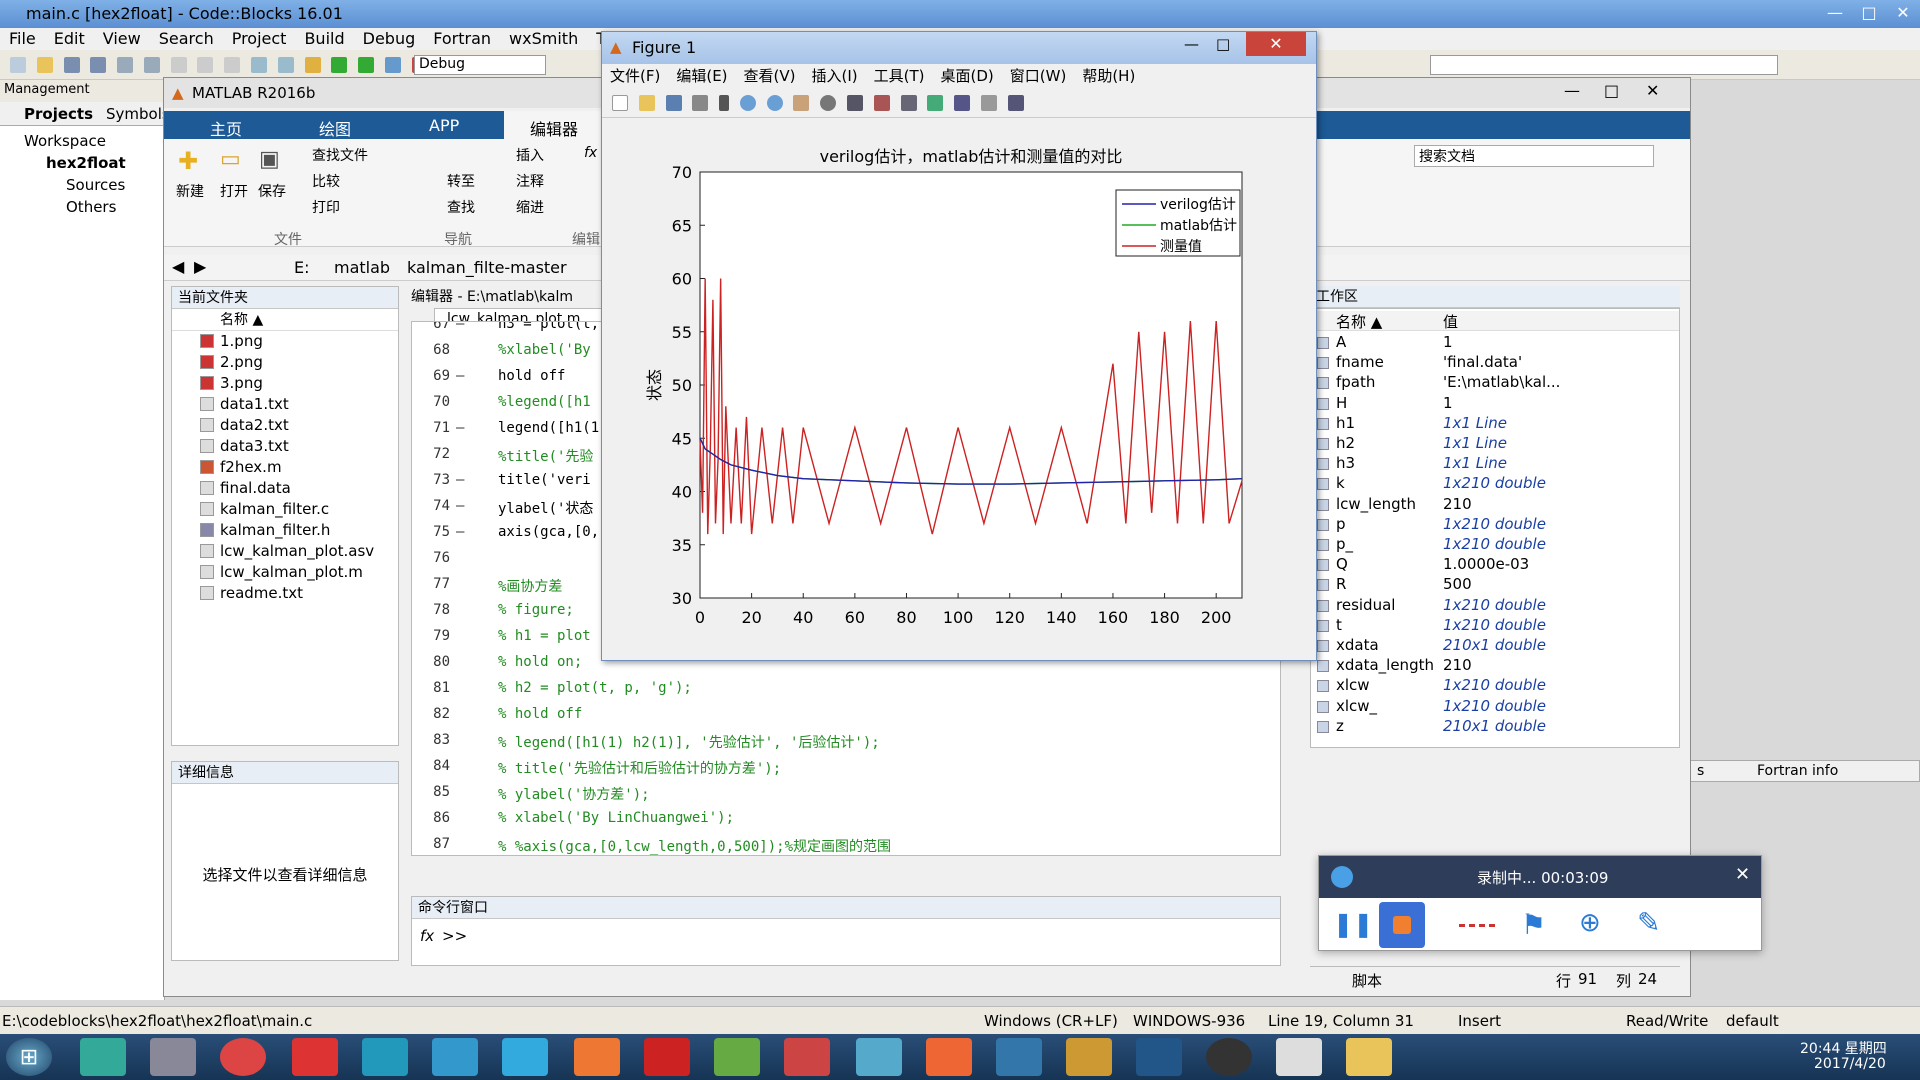 Image resolution: width=1920 pixels, height=1080 pixels. Describe the element at coordinates (1869, 13) in the screenshot. I see `maximize-icon: □` at that location.